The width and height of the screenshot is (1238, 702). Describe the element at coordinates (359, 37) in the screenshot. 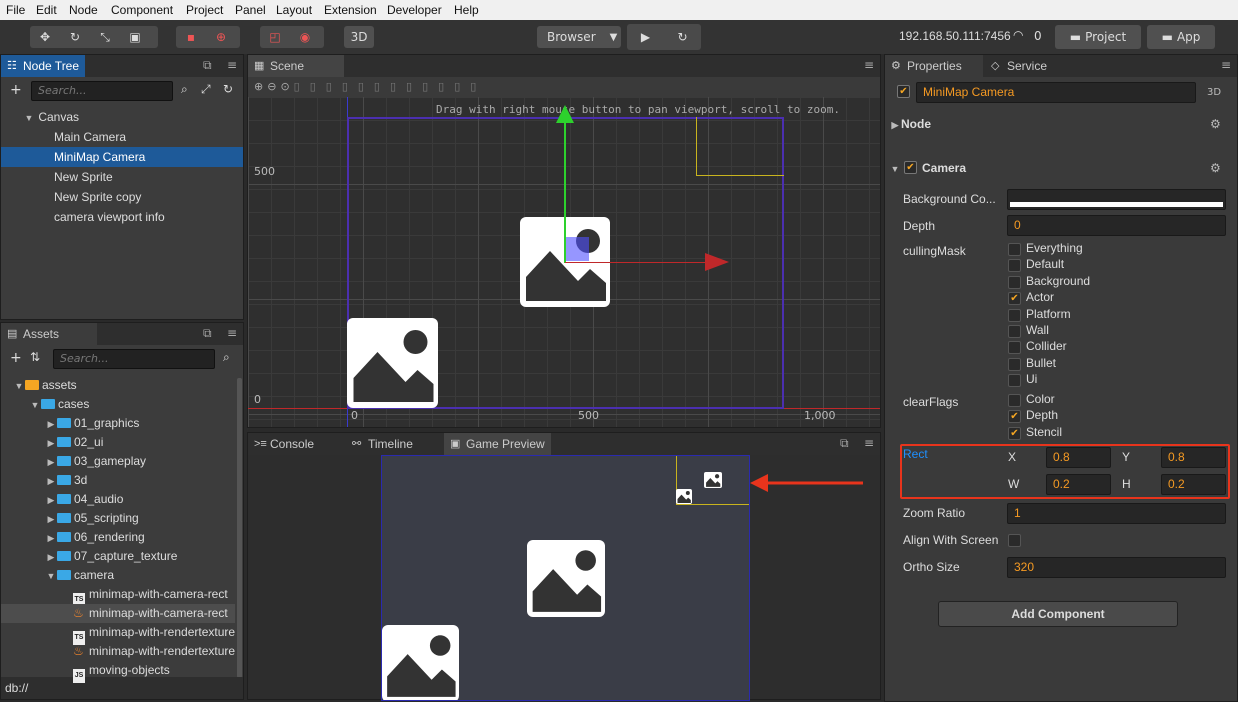

I see `mode-3d-button: 3D` at that location.